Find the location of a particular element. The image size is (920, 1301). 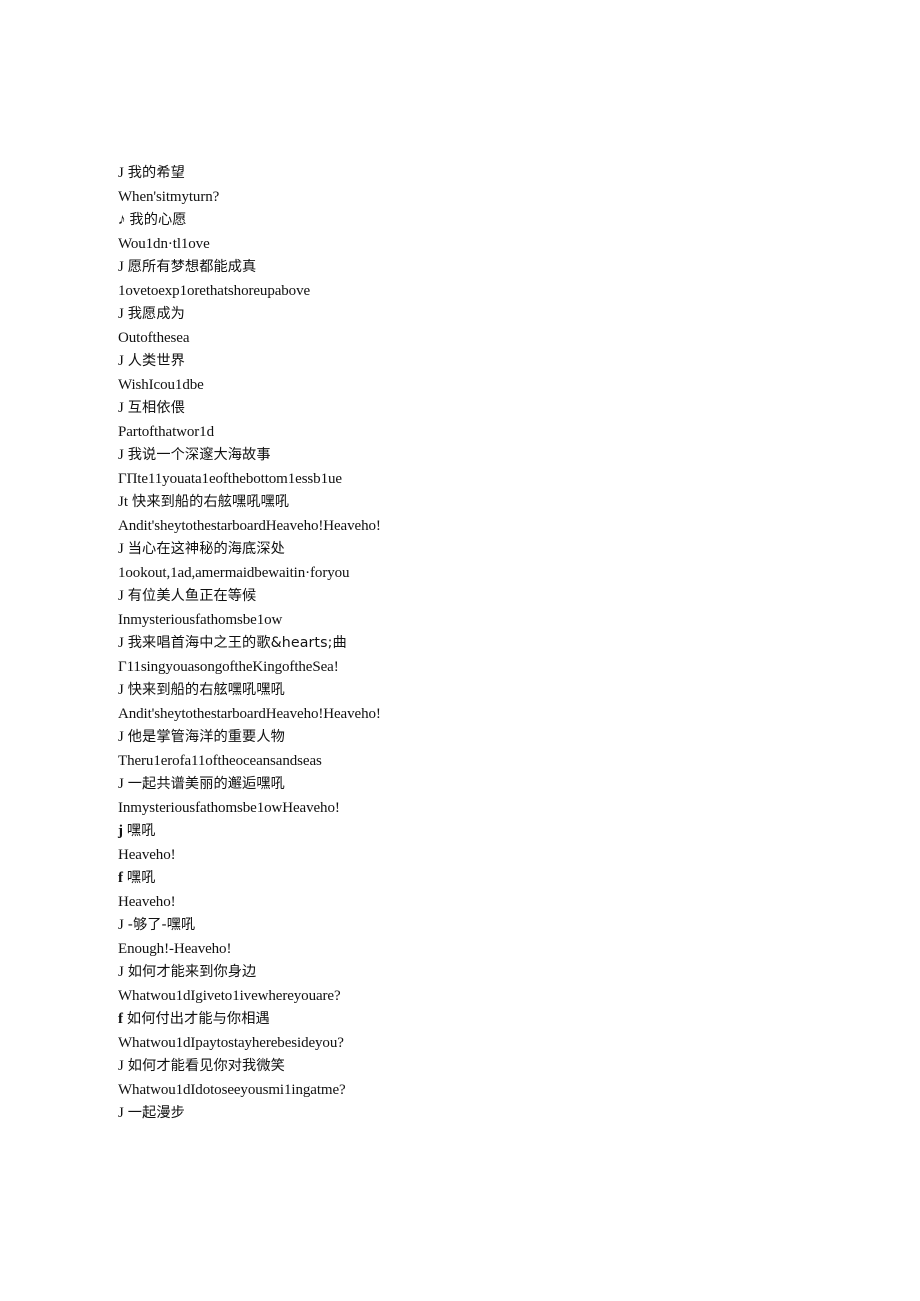

lyric-line-text: Enough!-Heaveho! is located at coordinates (175, 948).